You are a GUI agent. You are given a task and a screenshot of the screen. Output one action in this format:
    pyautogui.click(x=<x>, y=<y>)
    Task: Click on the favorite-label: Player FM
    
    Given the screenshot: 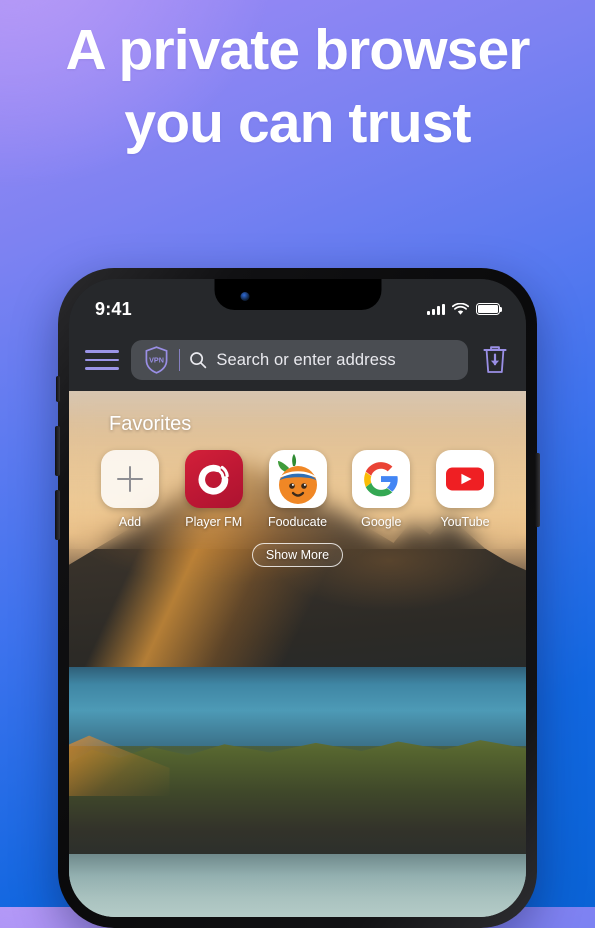 What is the action you would take?
    pyautogui.click(x=214, y=522)
    